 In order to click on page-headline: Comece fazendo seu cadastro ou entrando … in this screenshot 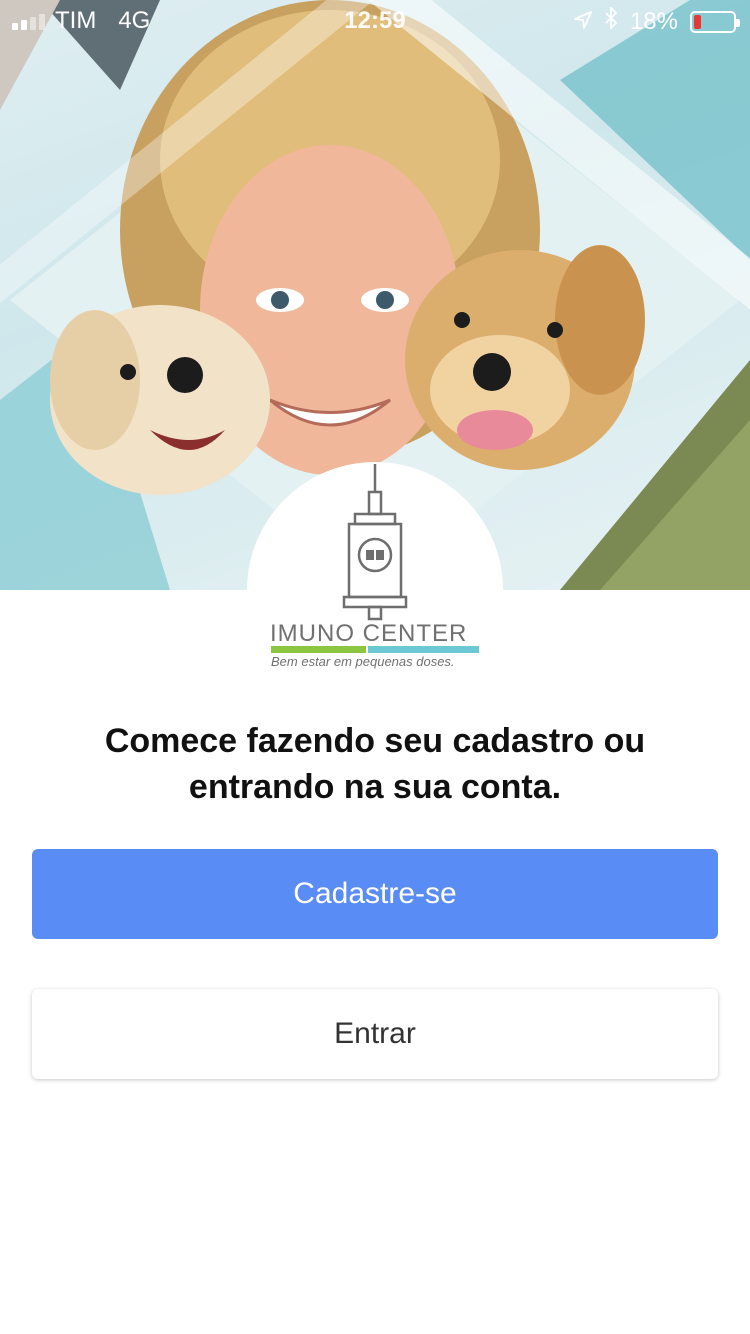, I will do `click(375, 764)`.